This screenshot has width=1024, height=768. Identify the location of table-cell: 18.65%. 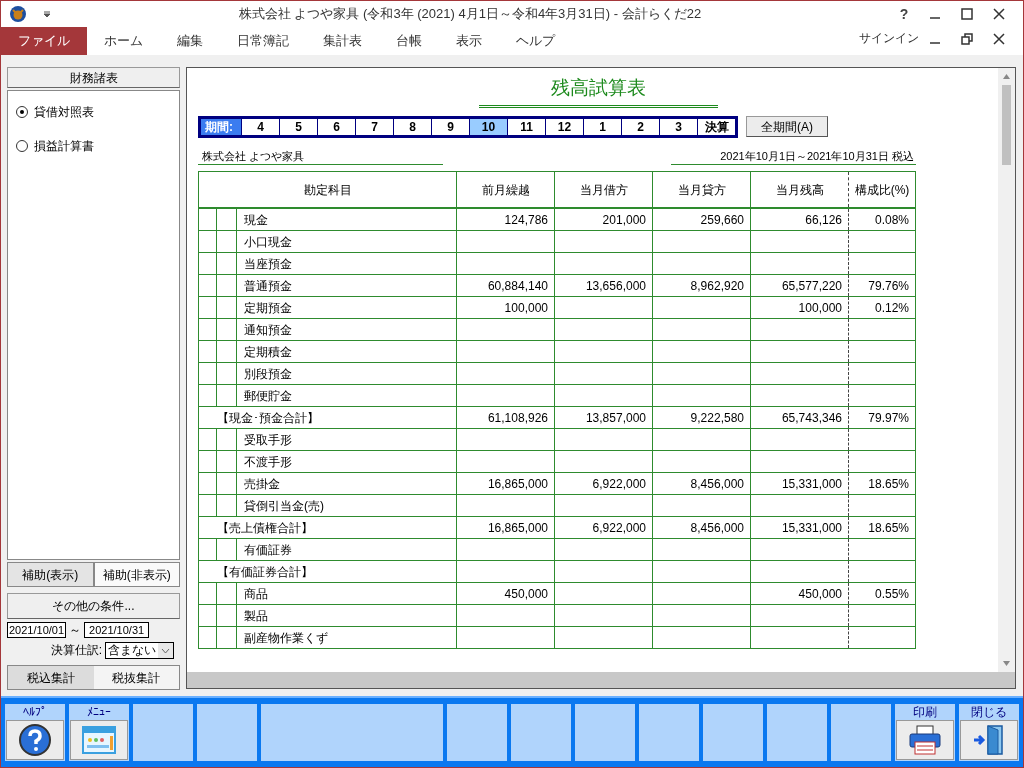
(881, 527).